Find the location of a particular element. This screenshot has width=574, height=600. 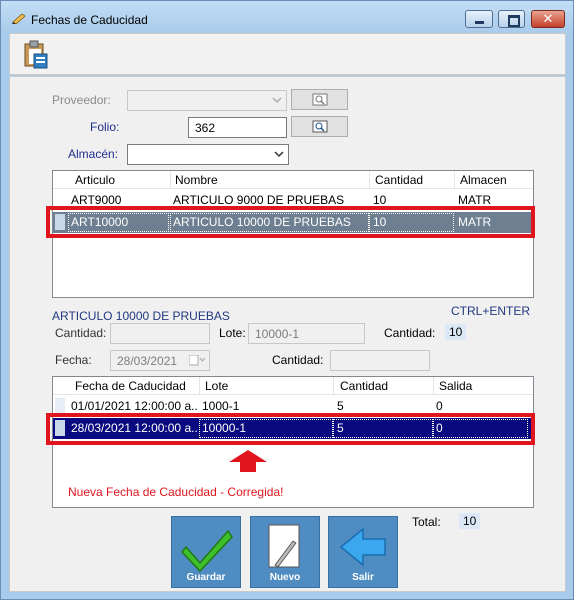

cantidad-cell: 10 is located at coordinates (380, 200).